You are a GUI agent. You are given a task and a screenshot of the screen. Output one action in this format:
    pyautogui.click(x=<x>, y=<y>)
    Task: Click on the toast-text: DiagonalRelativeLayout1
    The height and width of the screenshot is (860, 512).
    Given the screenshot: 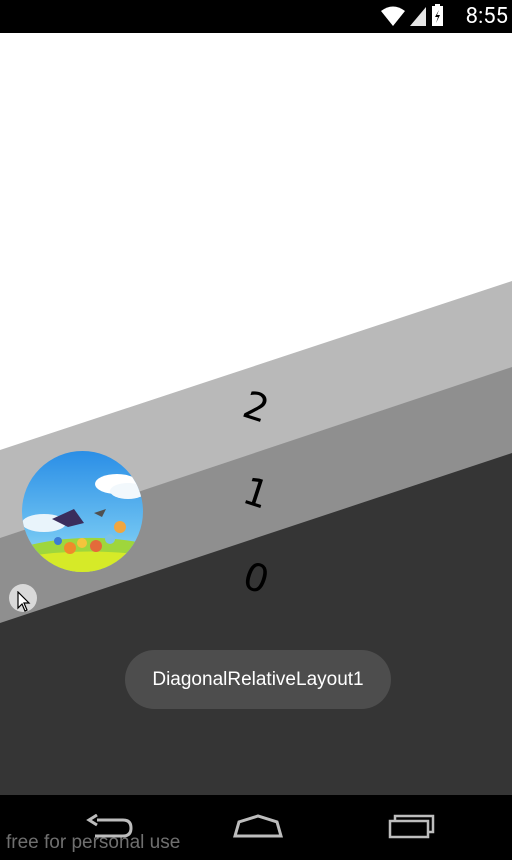 What is the action you would take?
    pyautogui.click(x=258, y=679)
    